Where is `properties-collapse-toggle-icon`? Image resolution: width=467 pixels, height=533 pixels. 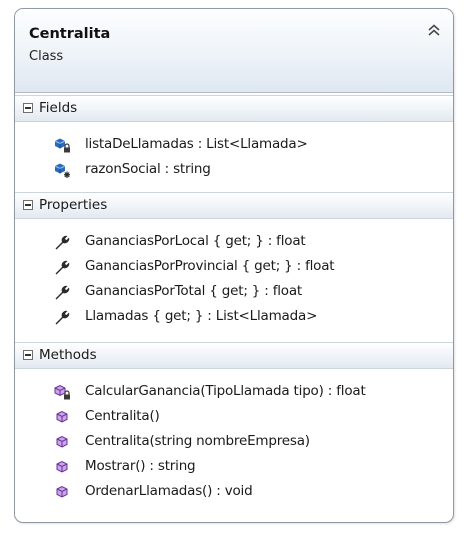
properties-collapse-toggle-icon is located at coordinates (28, 205).